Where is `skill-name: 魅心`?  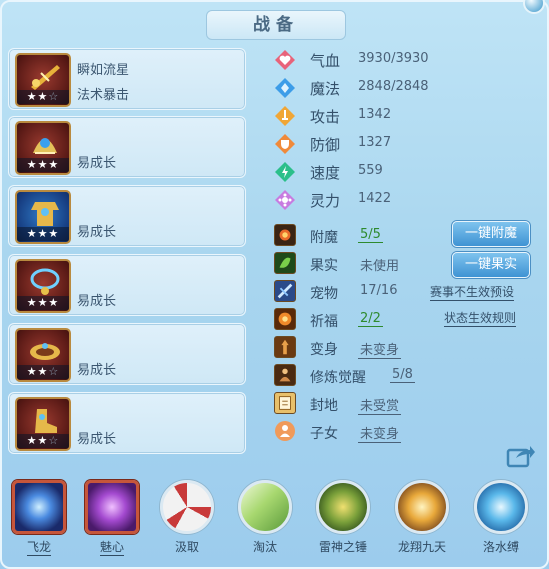 skill-name: 魅心 is located at coordinates (111, 548).